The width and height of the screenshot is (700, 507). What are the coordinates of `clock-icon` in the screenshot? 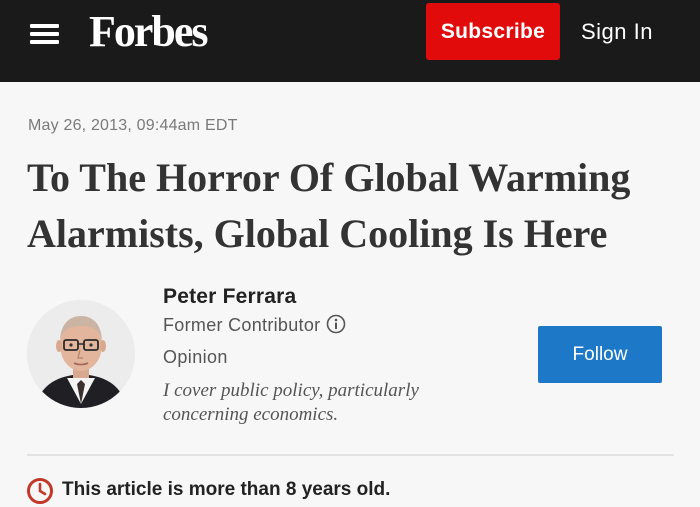 It's located at (40, 491).